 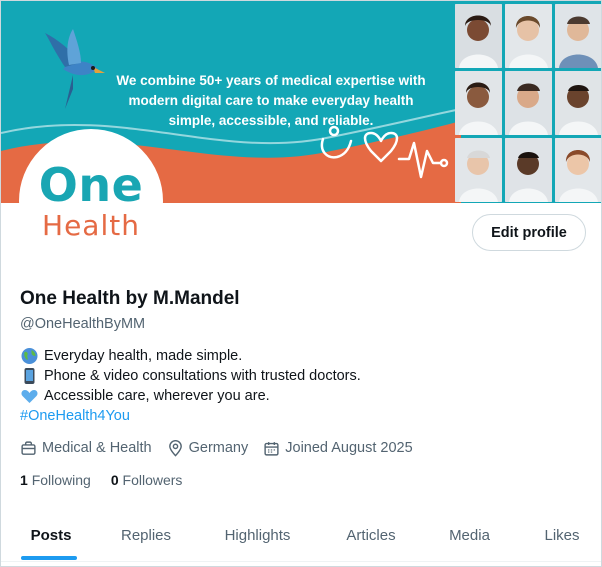 I want to click on follow-stats: 1 Following 0 Followers, so click(x=111, y=480).